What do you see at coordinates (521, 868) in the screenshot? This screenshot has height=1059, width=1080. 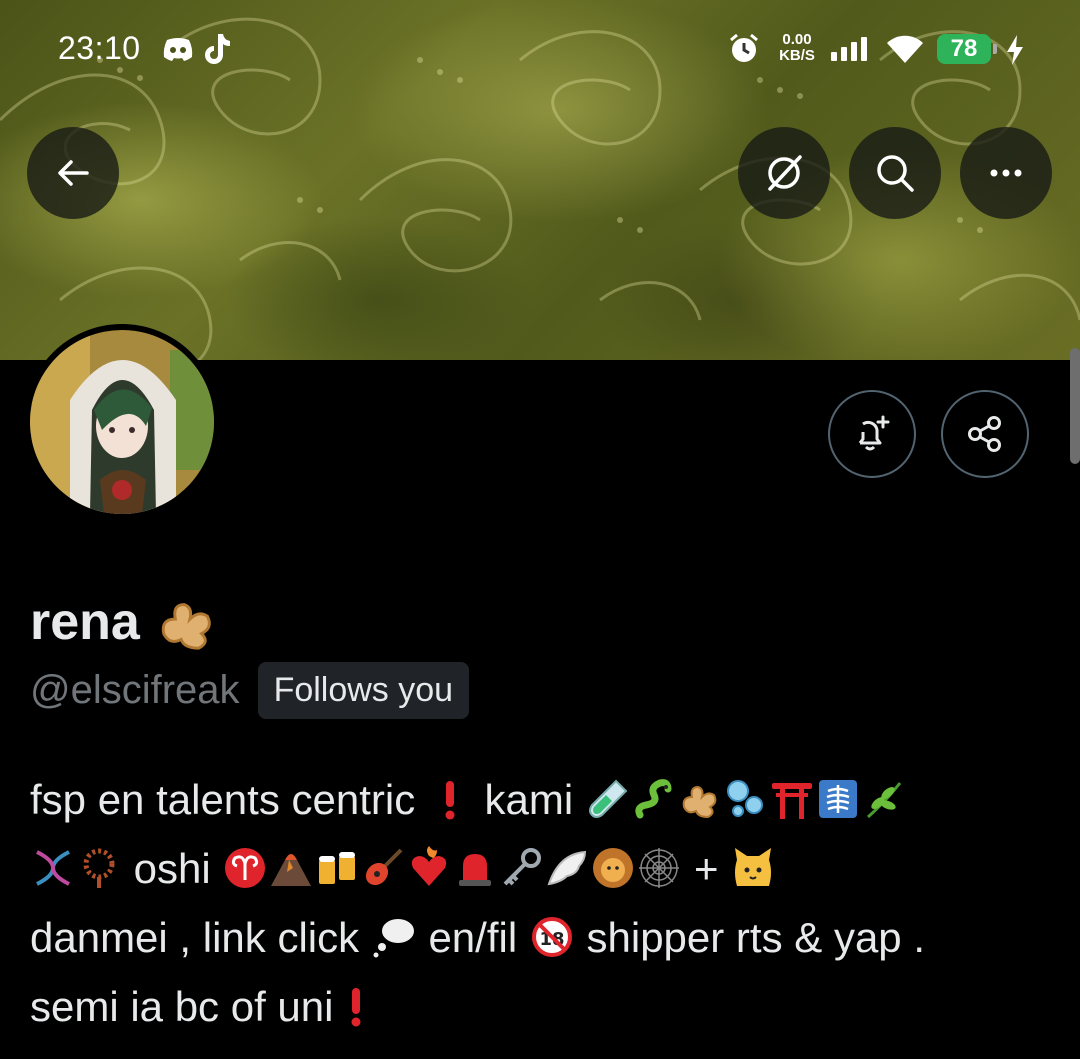 I see `old-key-emoji-icon` at bounding box center [521, 868].